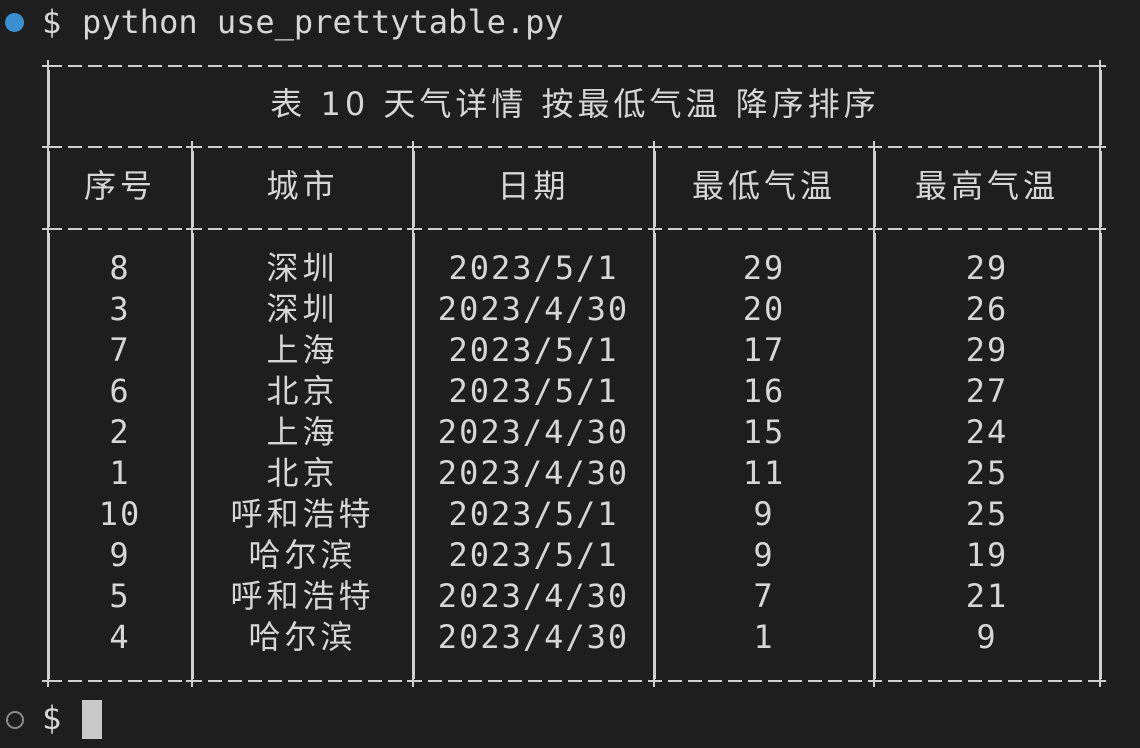  I want to click on table-cell: 16, so click(764, 391).